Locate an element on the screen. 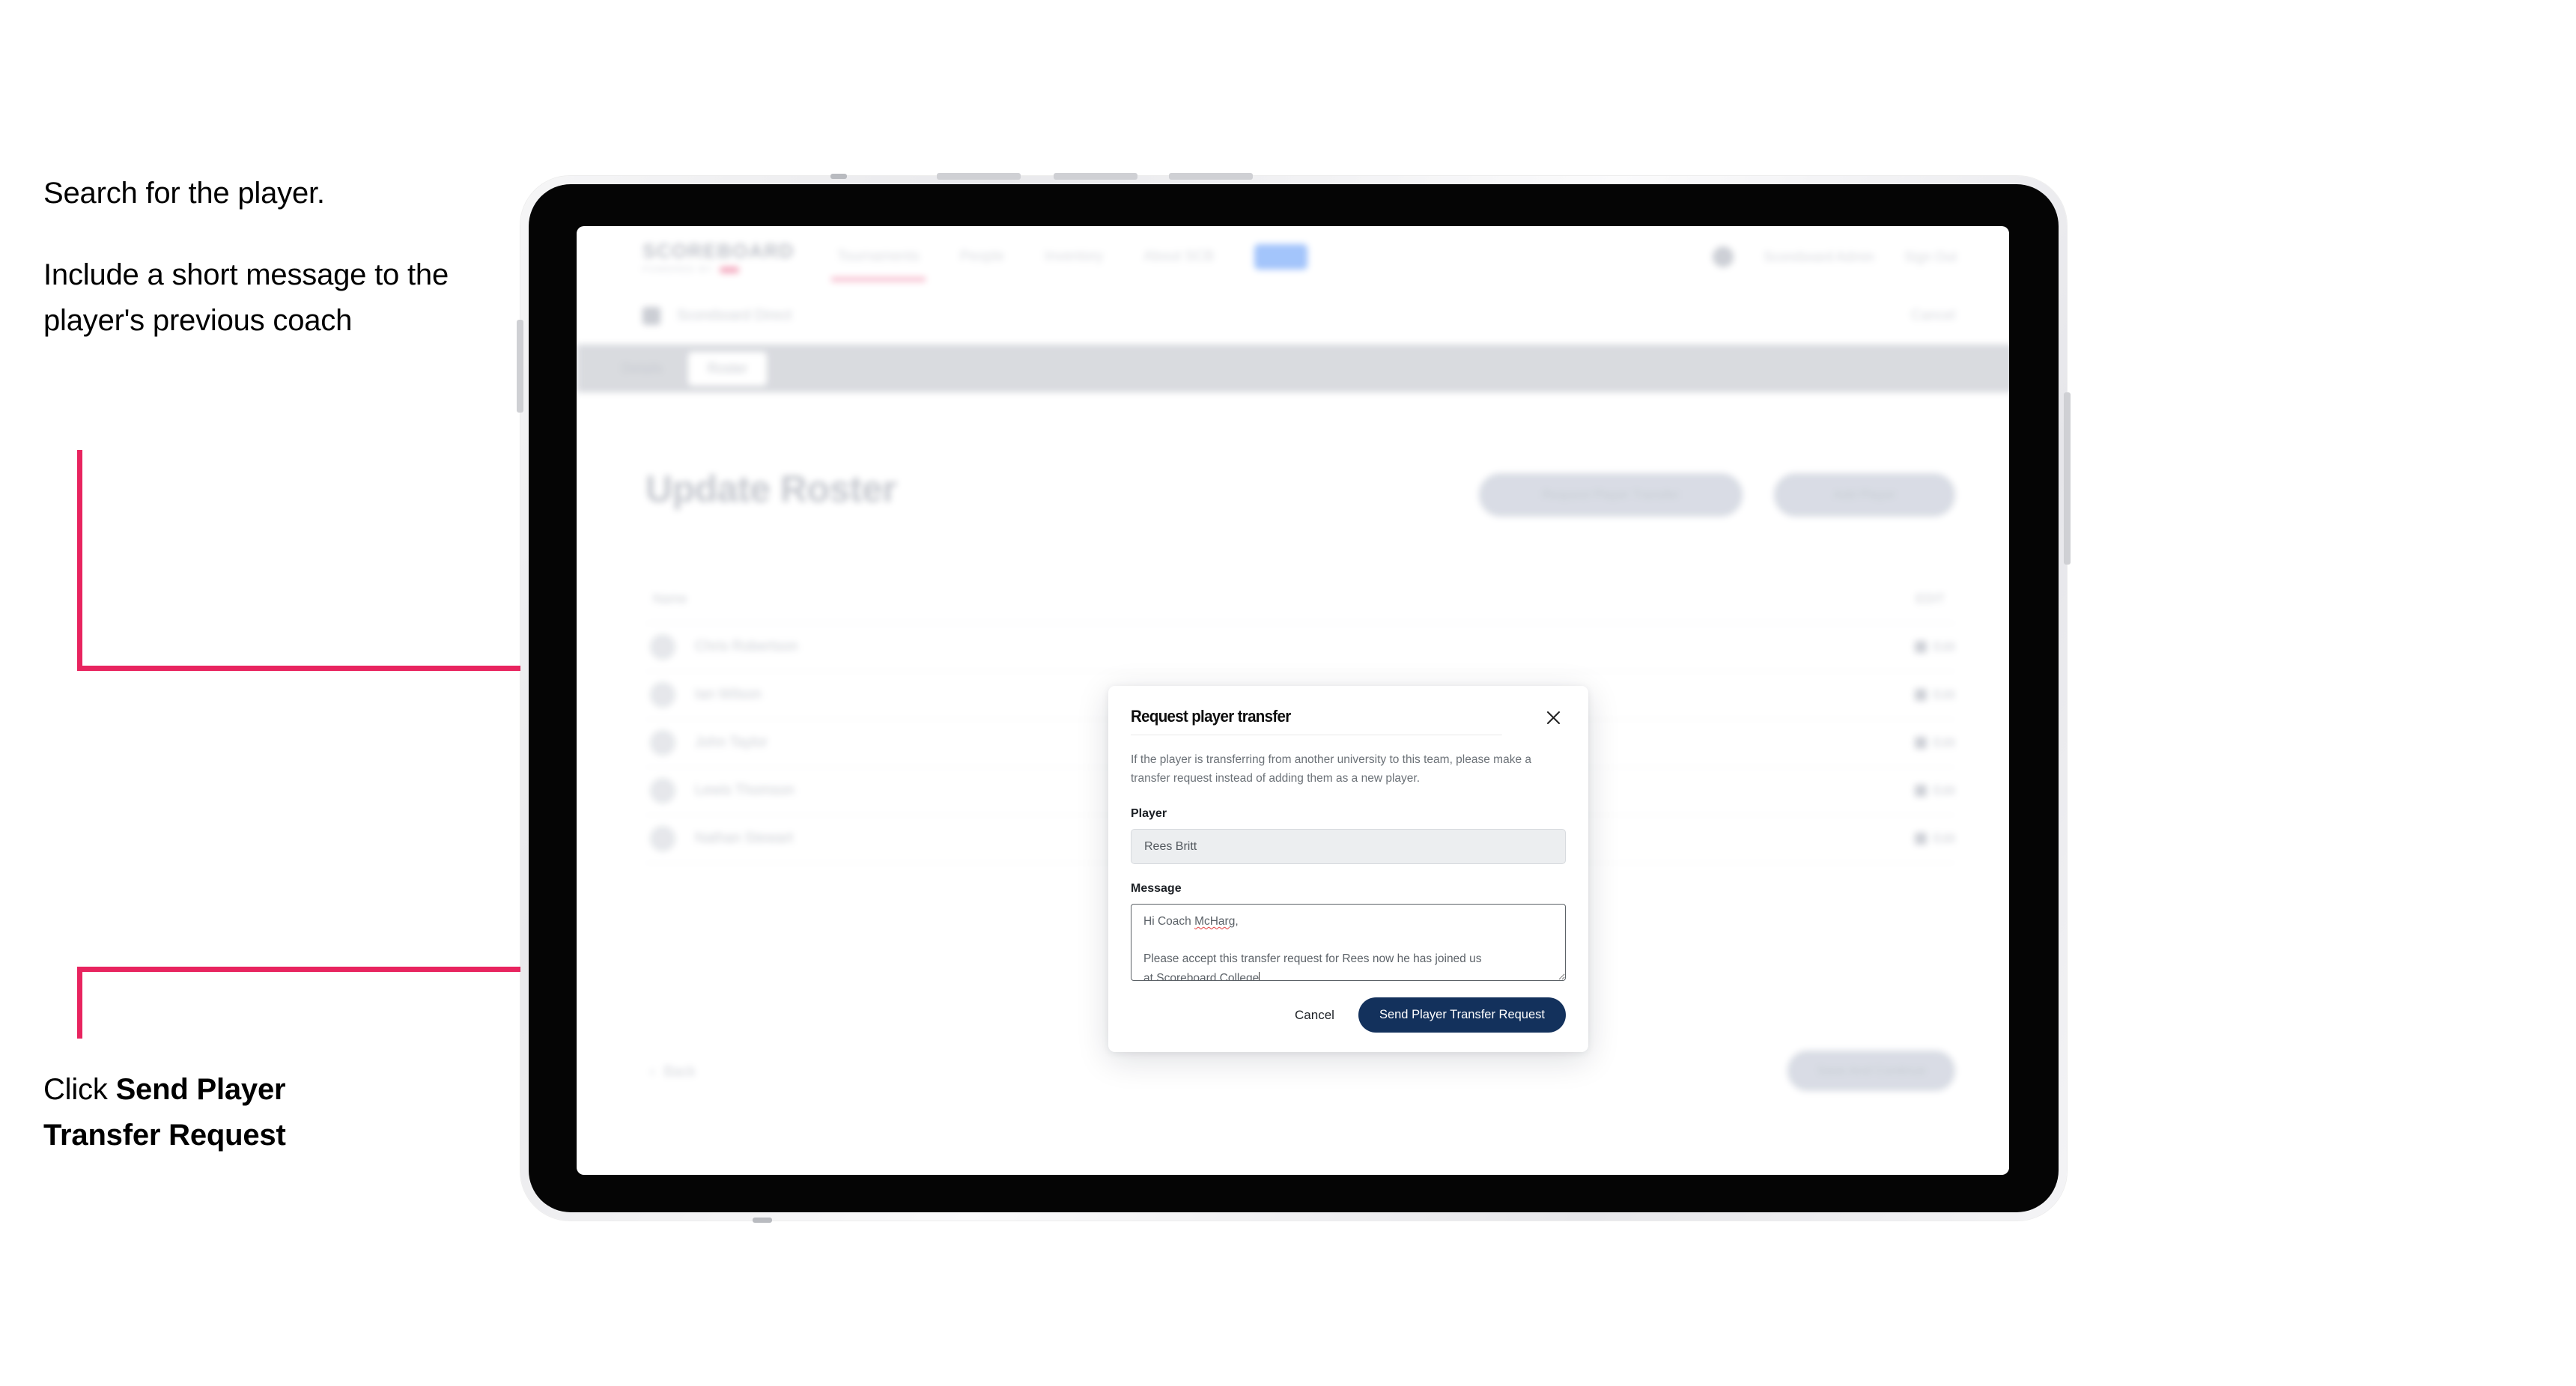 The height and width of the screenshot is (1386, 2576). annotation-line-search: Search for the player. is located at coordinates (184, 193).